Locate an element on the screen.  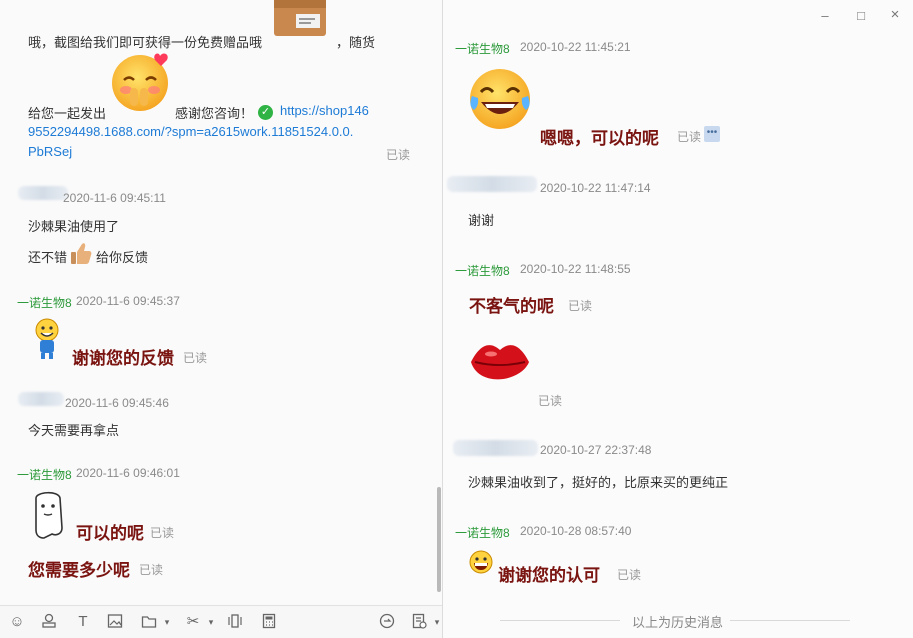
input-toolbar: ☺ T ▾ ✂ ▾ ▾ is located at coordinates (221, 621).